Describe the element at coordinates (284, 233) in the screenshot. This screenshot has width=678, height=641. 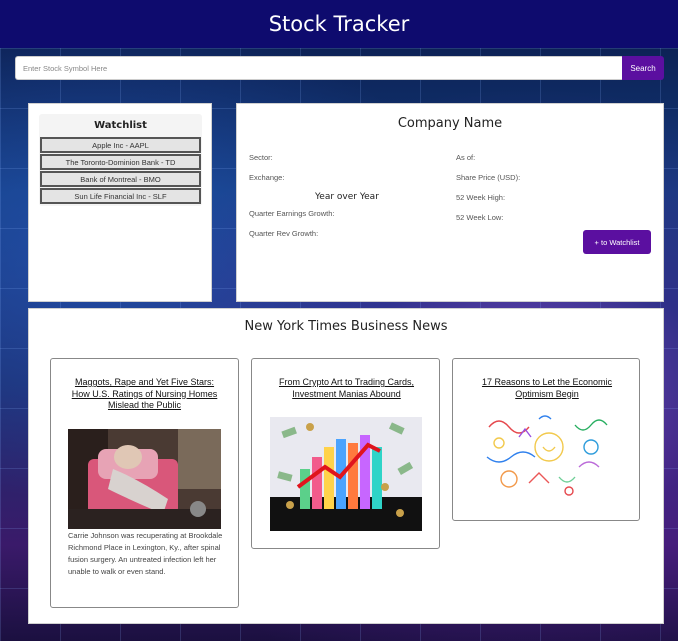
I see `quarter-rev-growth-label: Quarter Rev Growth:` at that location.